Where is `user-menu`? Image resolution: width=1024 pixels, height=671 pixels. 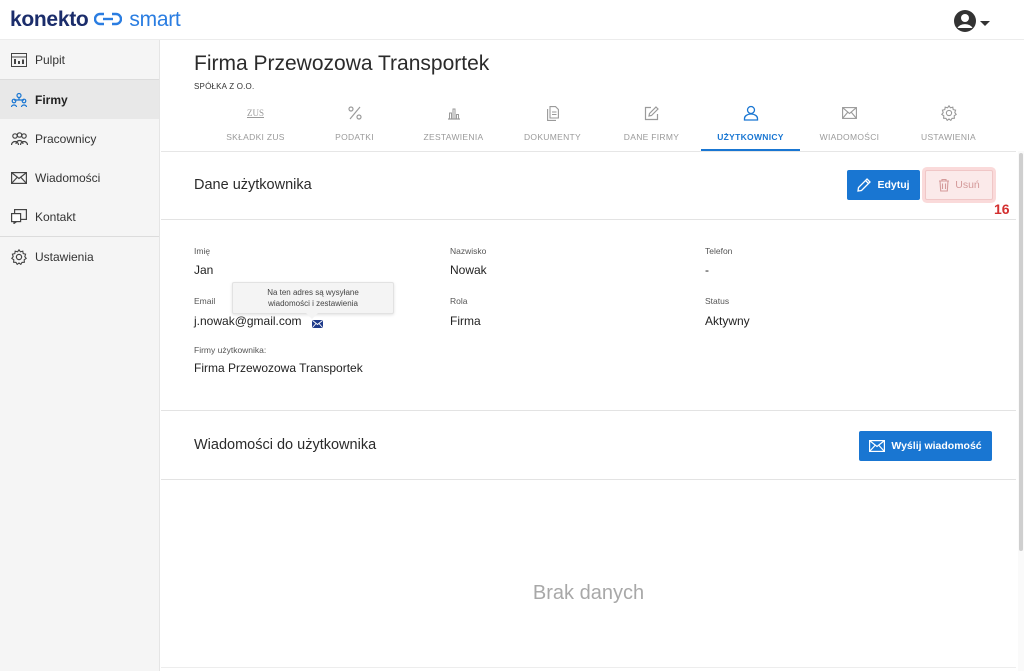 user-menu is located at coordinates (971, 23).